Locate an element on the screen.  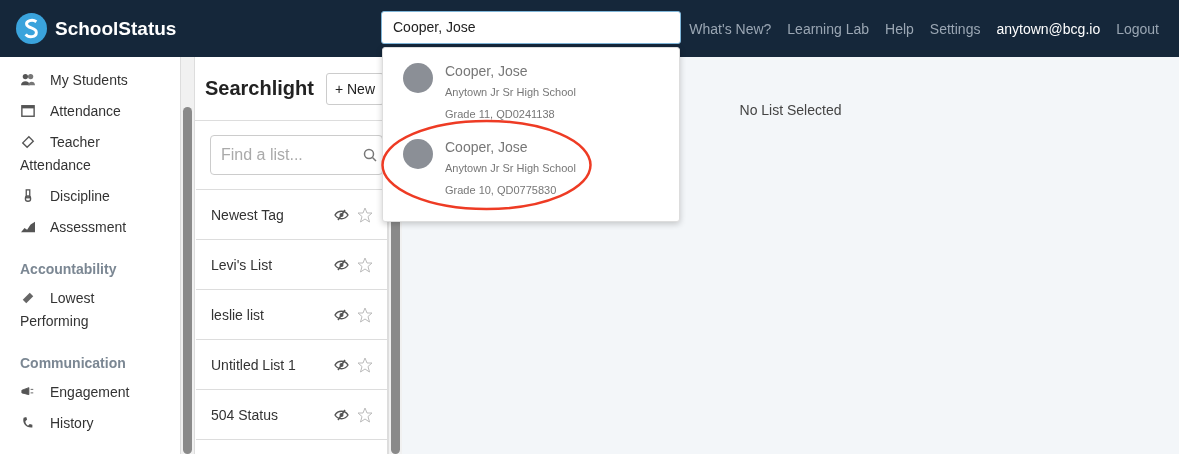
nav-link: What's New? is located at coordinates (730, 28).